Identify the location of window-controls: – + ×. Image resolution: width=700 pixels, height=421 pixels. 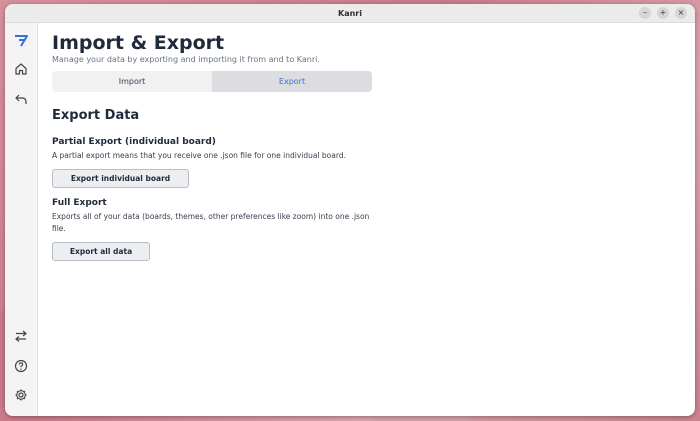
(663, 13).